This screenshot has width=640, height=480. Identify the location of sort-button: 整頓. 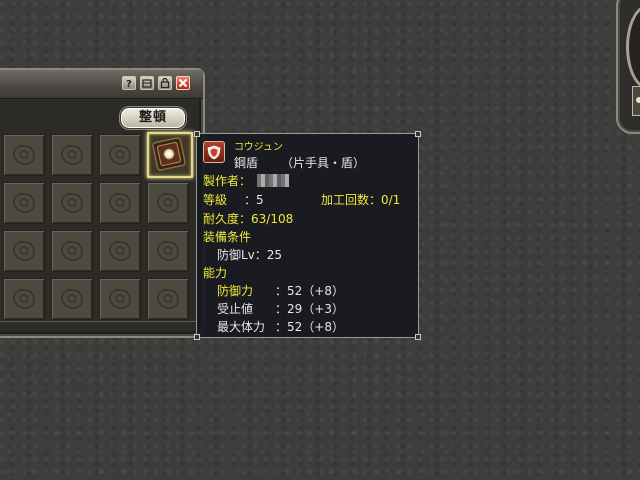
(153, 118).